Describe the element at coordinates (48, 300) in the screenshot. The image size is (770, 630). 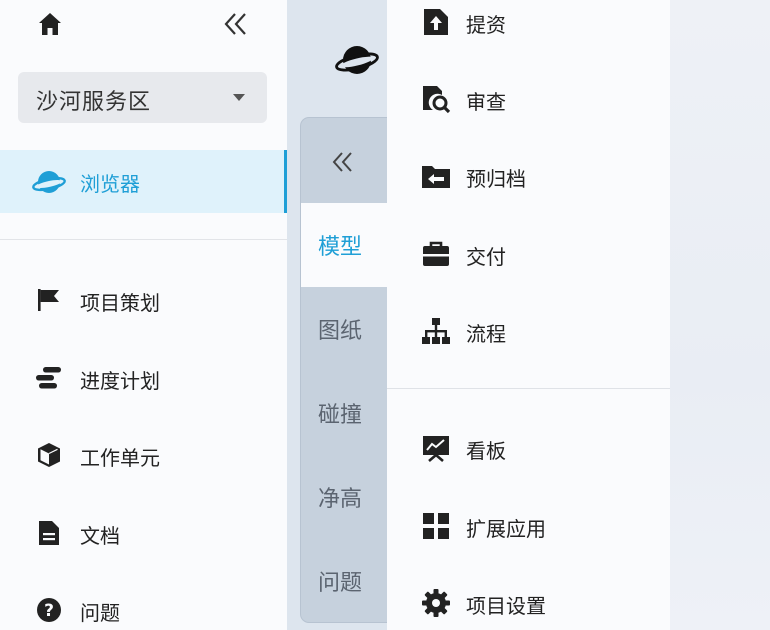
I see `flag-icon` at that location.